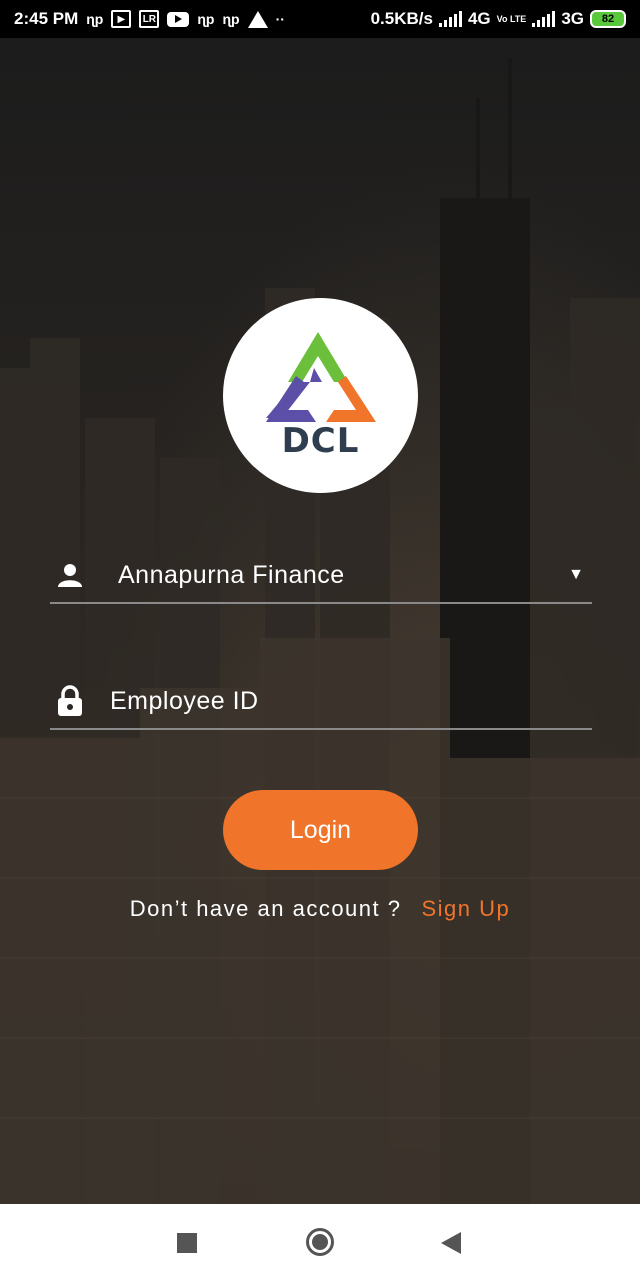  I want to click on back-button, so click(451, 1243).